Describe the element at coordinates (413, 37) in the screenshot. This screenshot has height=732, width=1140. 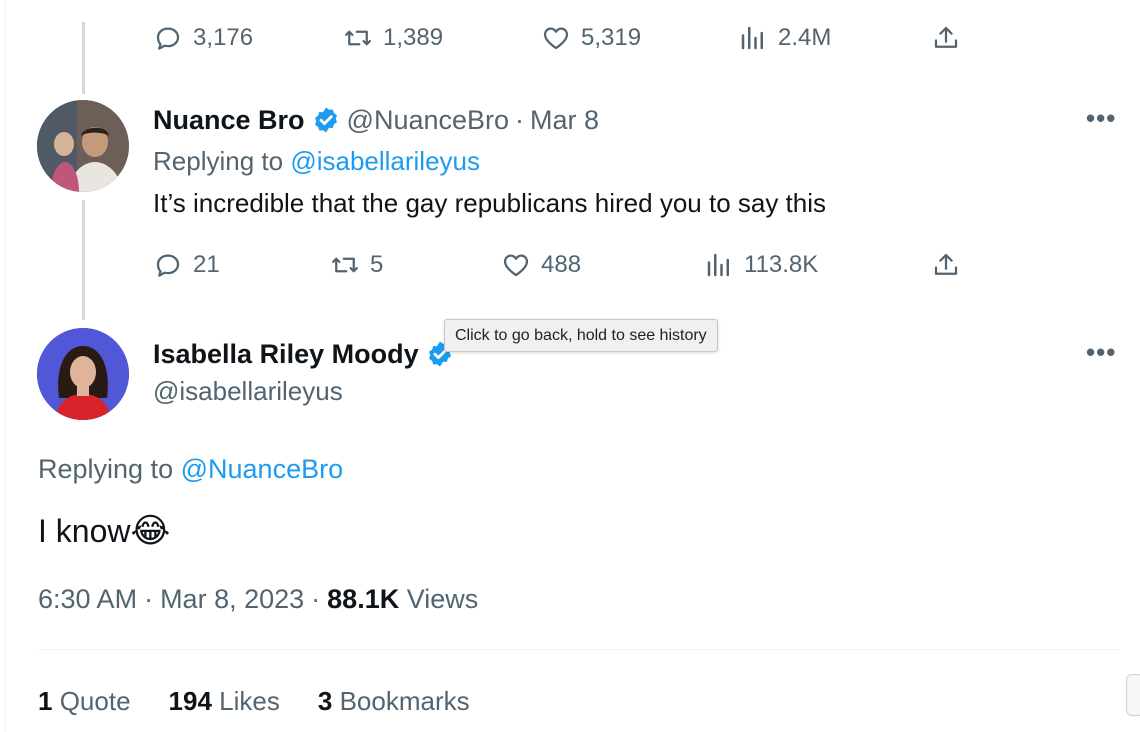
I see `top-retweet-count: 1,389` at that location.